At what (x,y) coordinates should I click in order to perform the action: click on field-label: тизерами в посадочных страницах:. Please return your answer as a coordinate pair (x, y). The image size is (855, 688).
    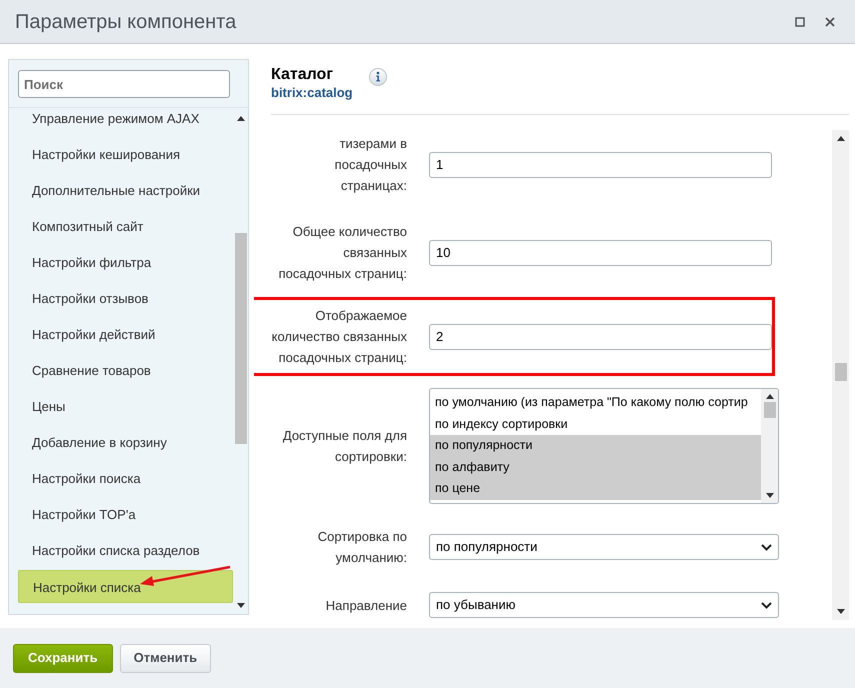
    Looking at the image, I should click on (370, 164).